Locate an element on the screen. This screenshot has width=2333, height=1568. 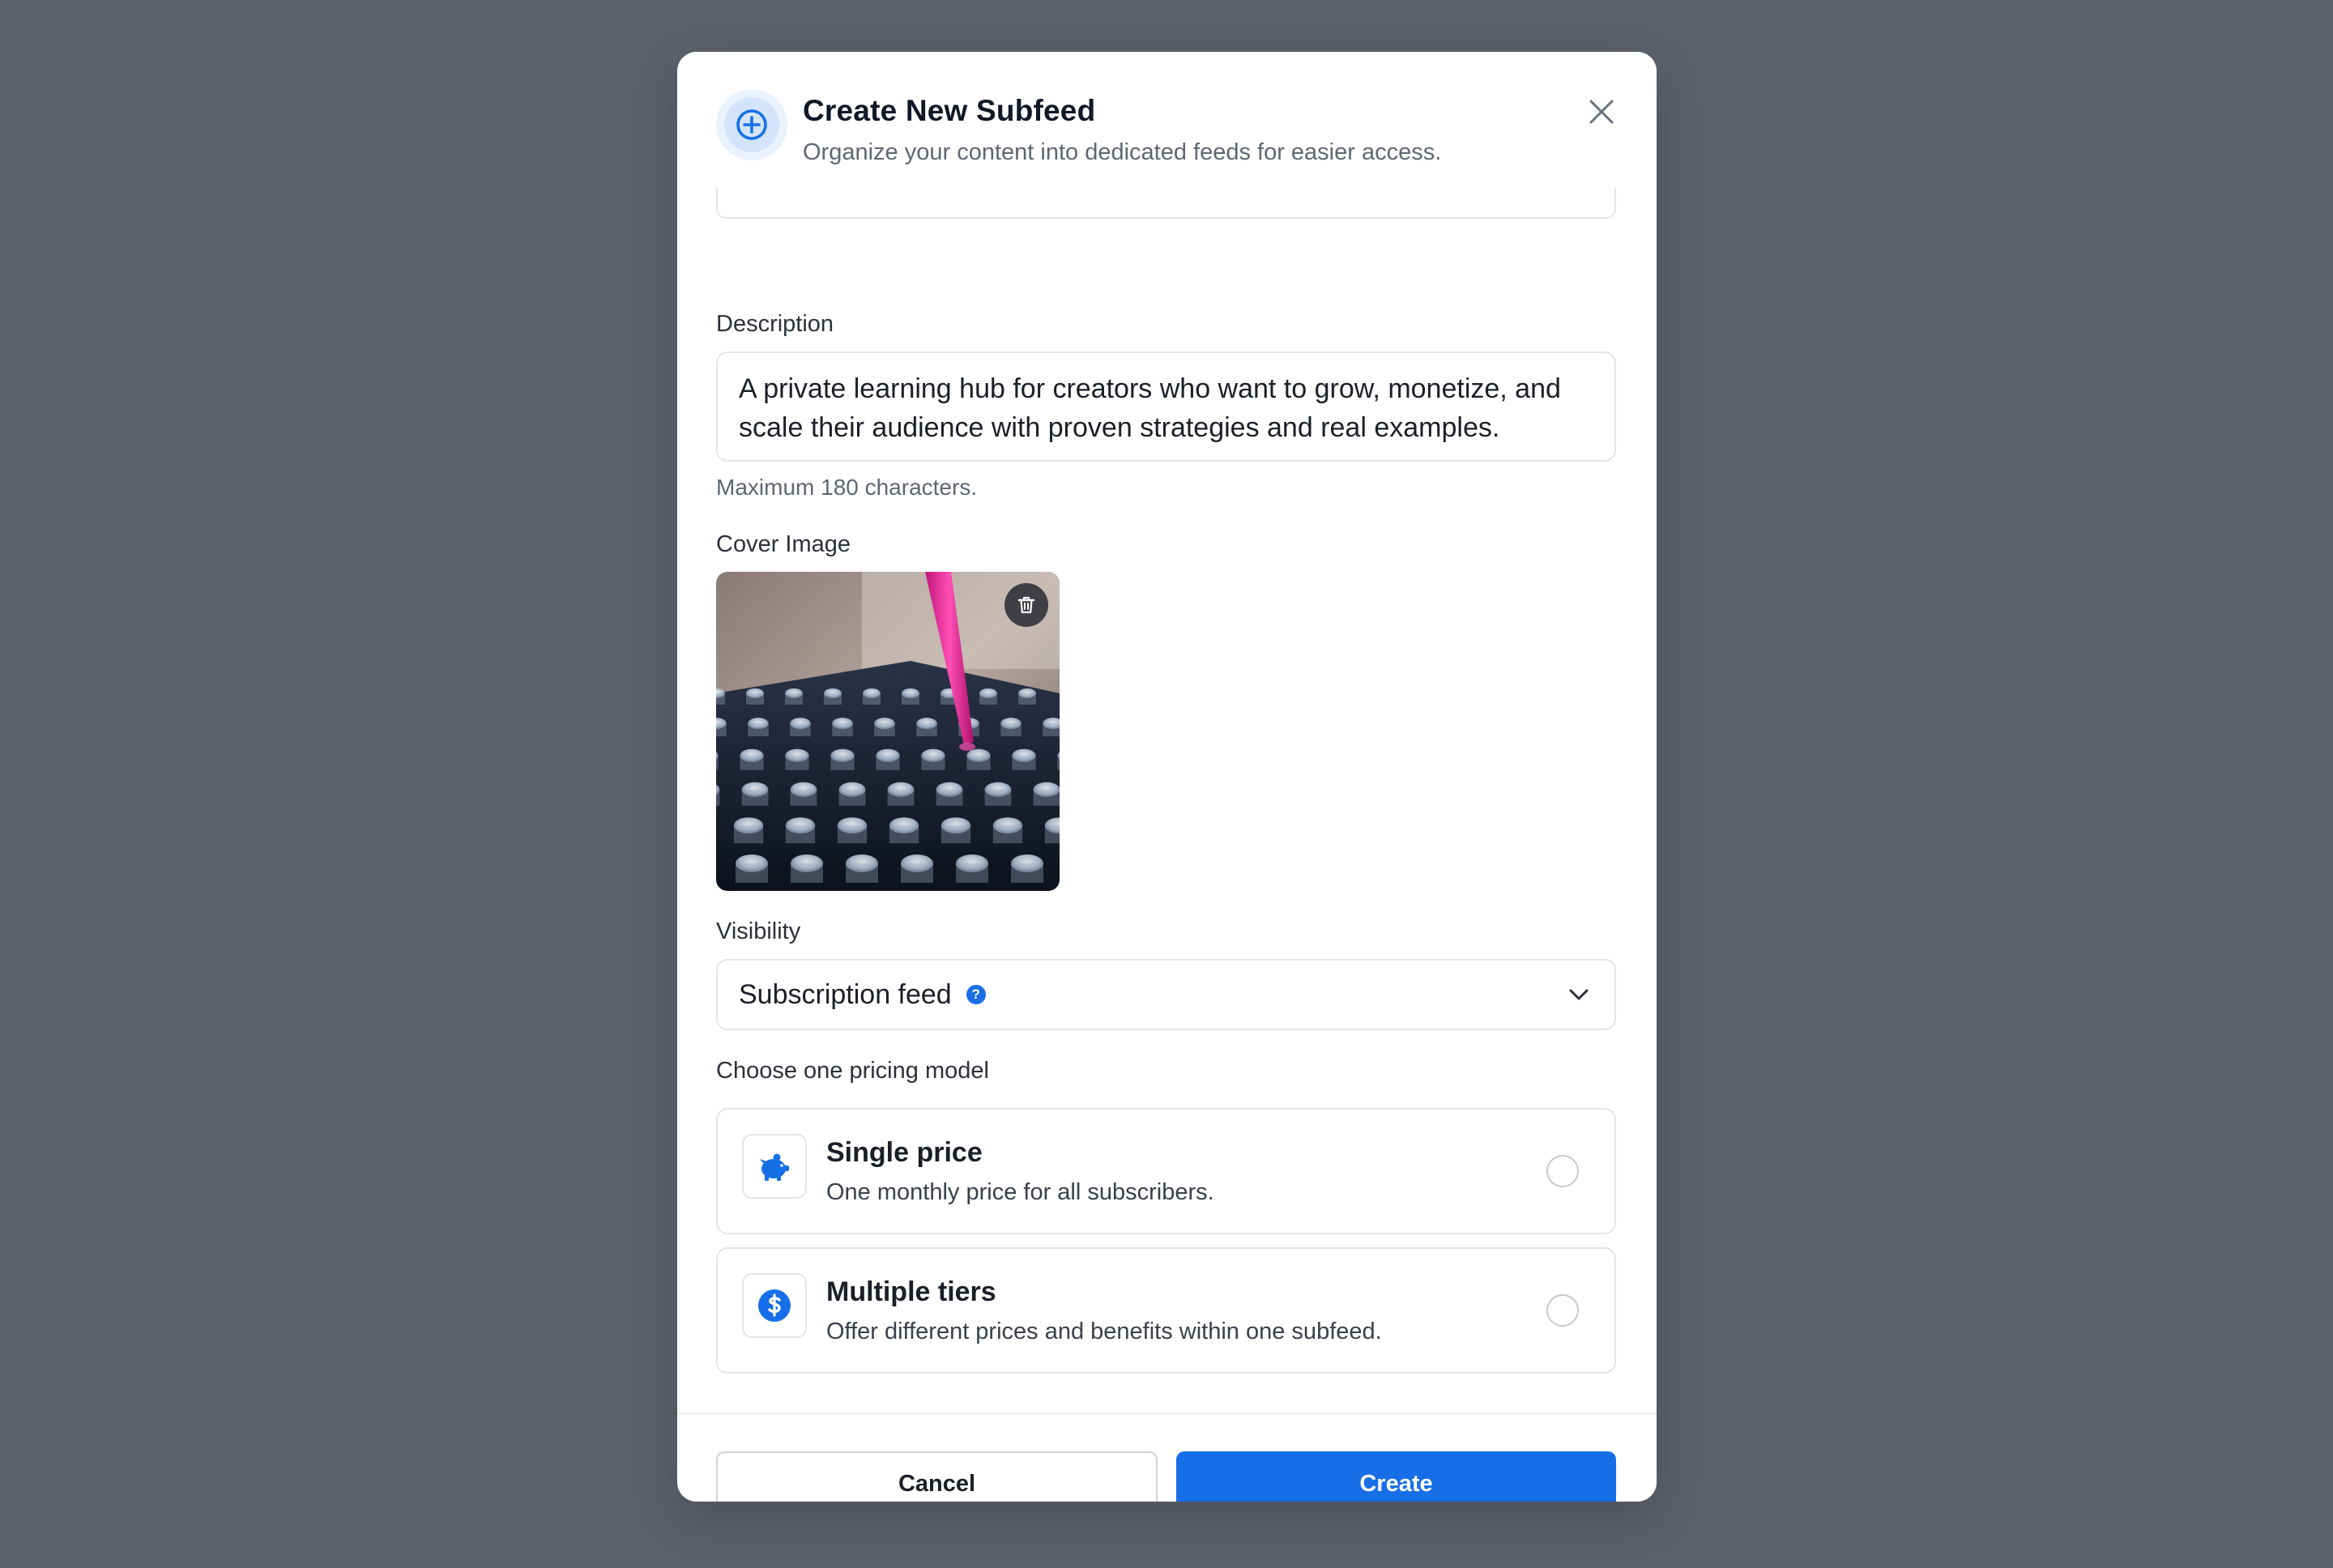
remove-image-button is located at coordinates (1026, 605).